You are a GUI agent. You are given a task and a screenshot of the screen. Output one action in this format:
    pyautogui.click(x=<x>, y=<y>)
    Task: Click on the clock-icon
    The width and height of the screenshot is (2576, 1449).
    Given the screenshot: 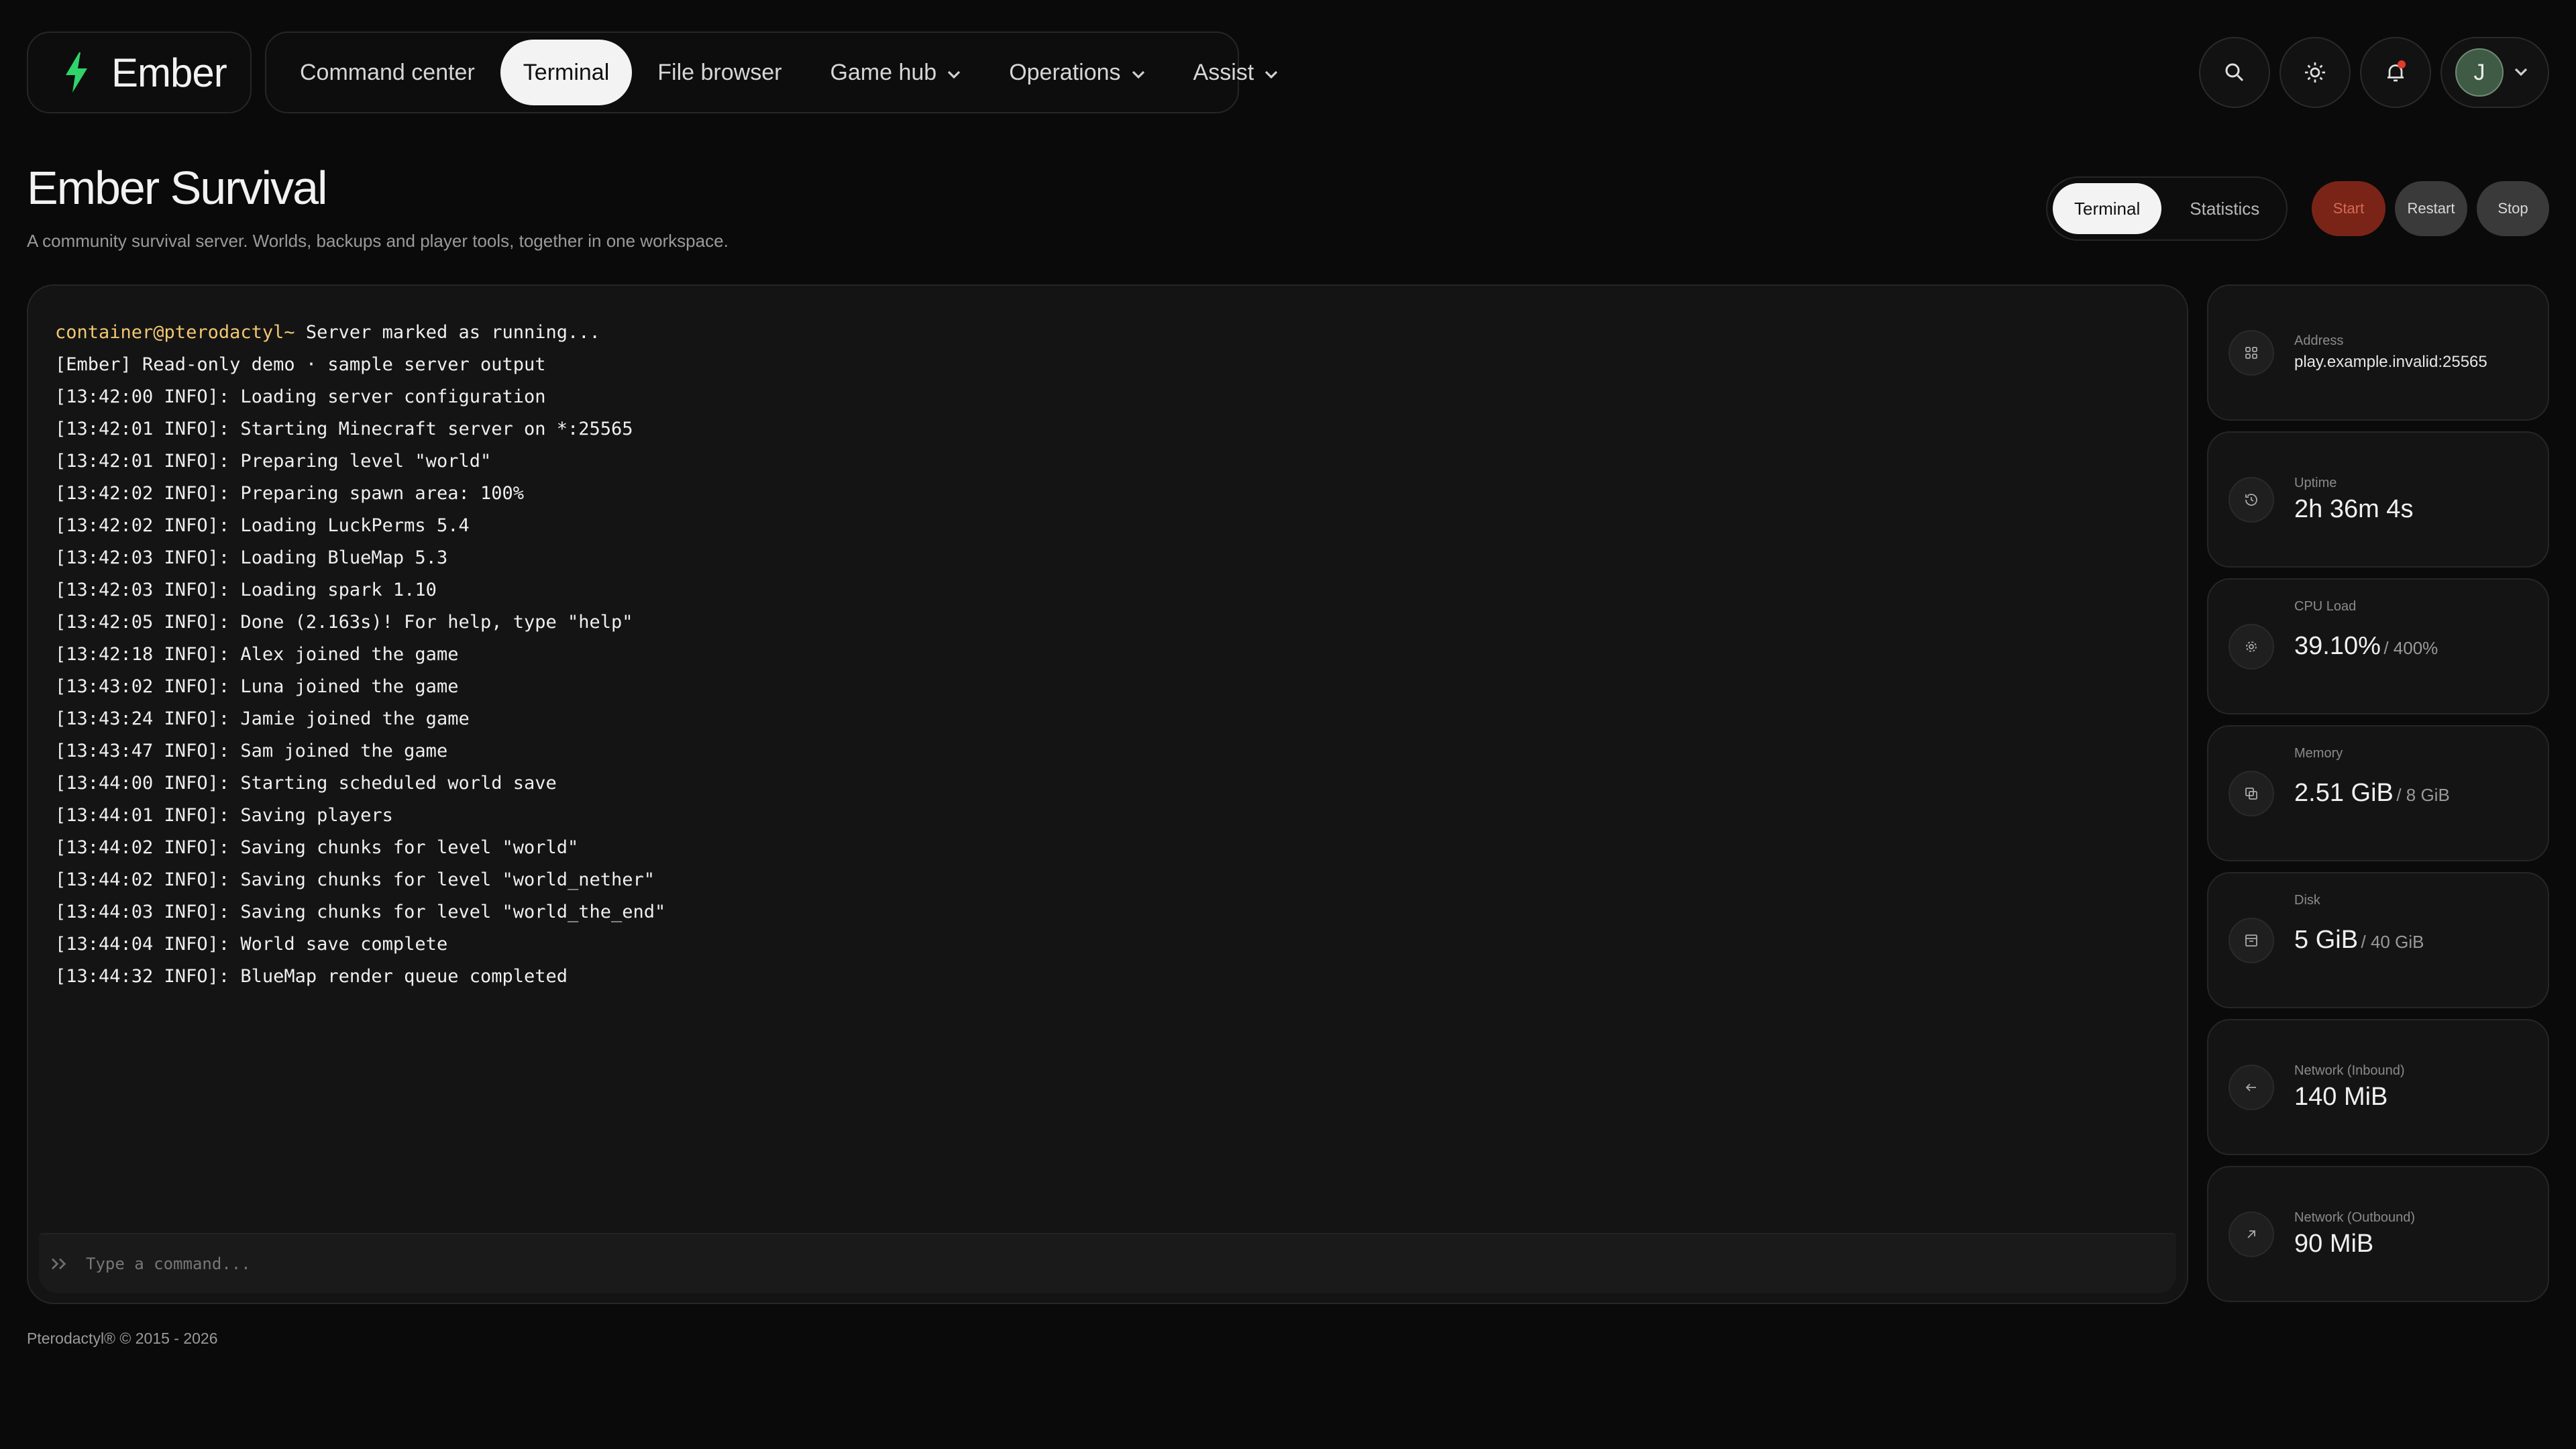 What is the action you would take?
    pyautogui.click(x=2251, y=499)
    